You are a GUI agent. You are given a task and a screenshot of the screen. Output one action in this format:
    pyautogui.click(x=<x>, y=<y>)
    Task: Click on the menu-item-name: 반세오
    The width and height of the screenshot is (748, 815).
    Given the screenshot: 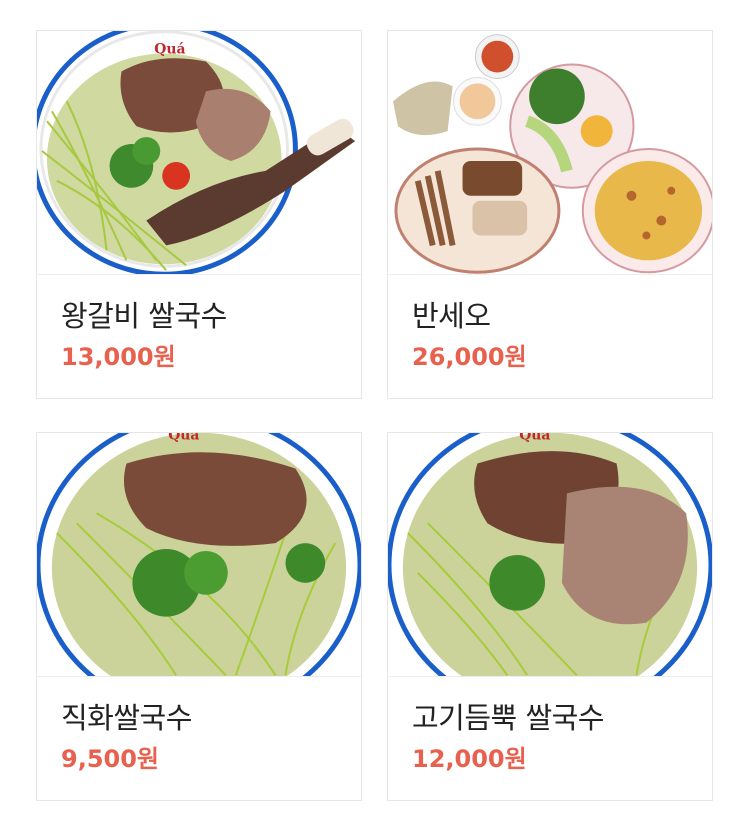 What is the action you would take?
    pyautogui.click(x=451, y=316)
    